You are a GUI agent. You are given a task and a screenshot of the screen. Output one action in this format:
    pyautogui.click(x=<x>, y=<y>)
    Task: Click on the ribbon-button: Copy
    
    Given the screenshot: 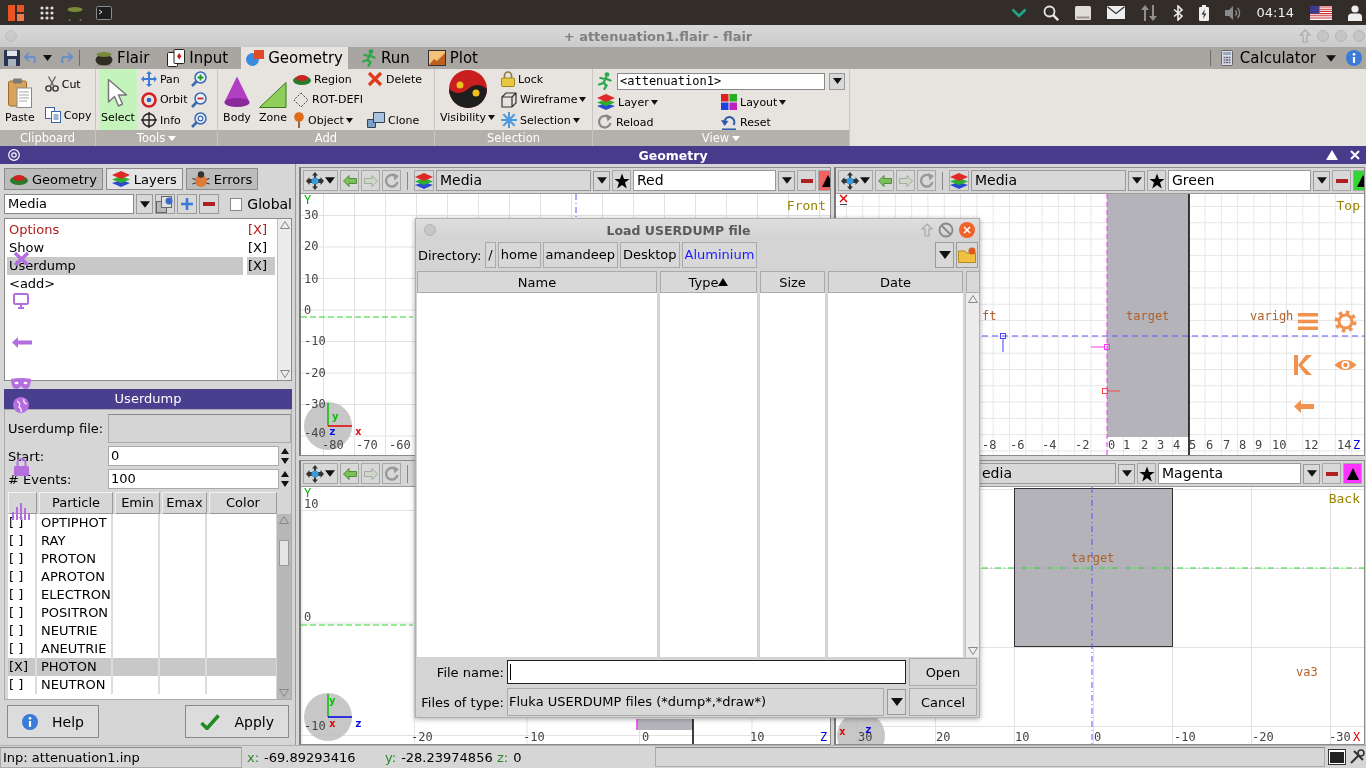 What is the action you would take?
    pyautogui.click(x=68, y=115)
    